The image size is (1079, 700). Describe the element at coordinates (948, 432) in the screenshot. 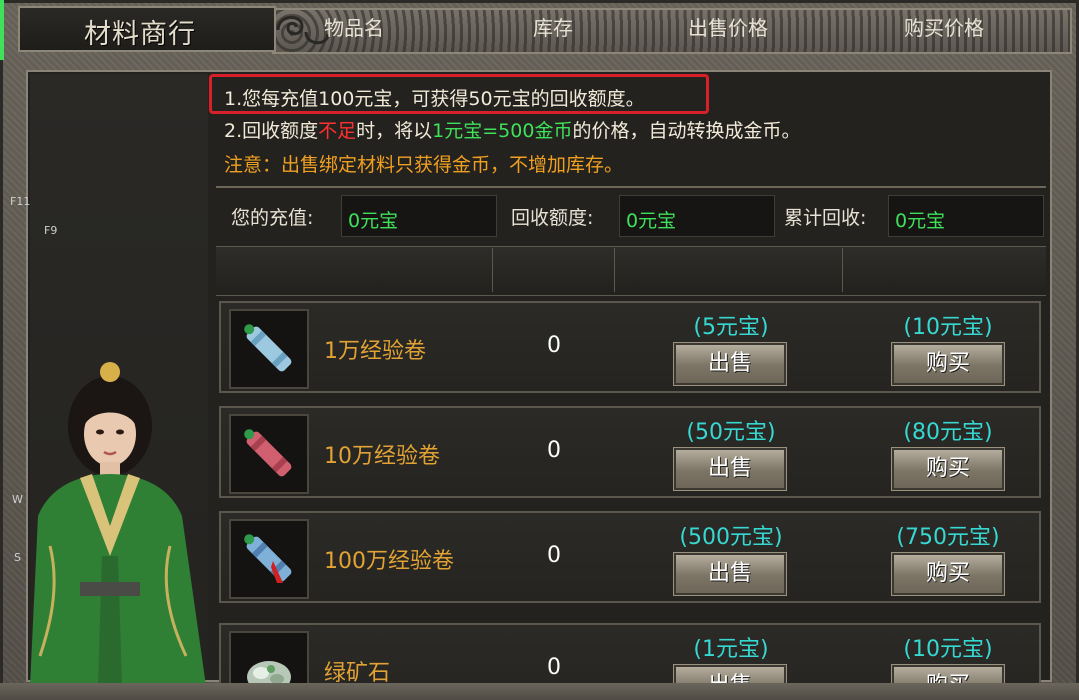

I see `buy-price: (80元宝)` at that location.